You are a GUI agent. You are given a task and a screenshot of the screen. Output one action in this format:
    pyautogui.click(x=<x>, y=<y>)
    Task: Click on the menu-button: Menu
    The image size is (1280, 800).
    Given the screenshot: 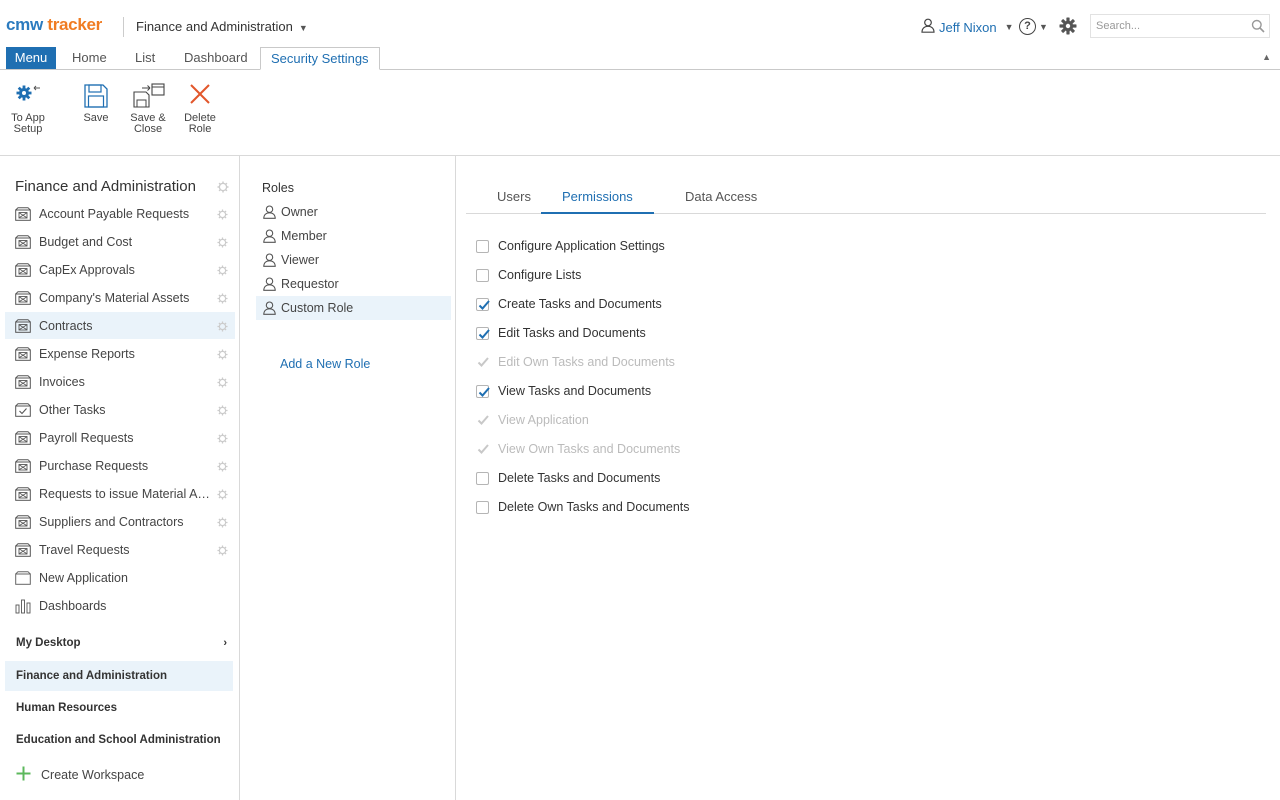 What is the action you would take?
    pyautogui.click(x=31, y=58)
    